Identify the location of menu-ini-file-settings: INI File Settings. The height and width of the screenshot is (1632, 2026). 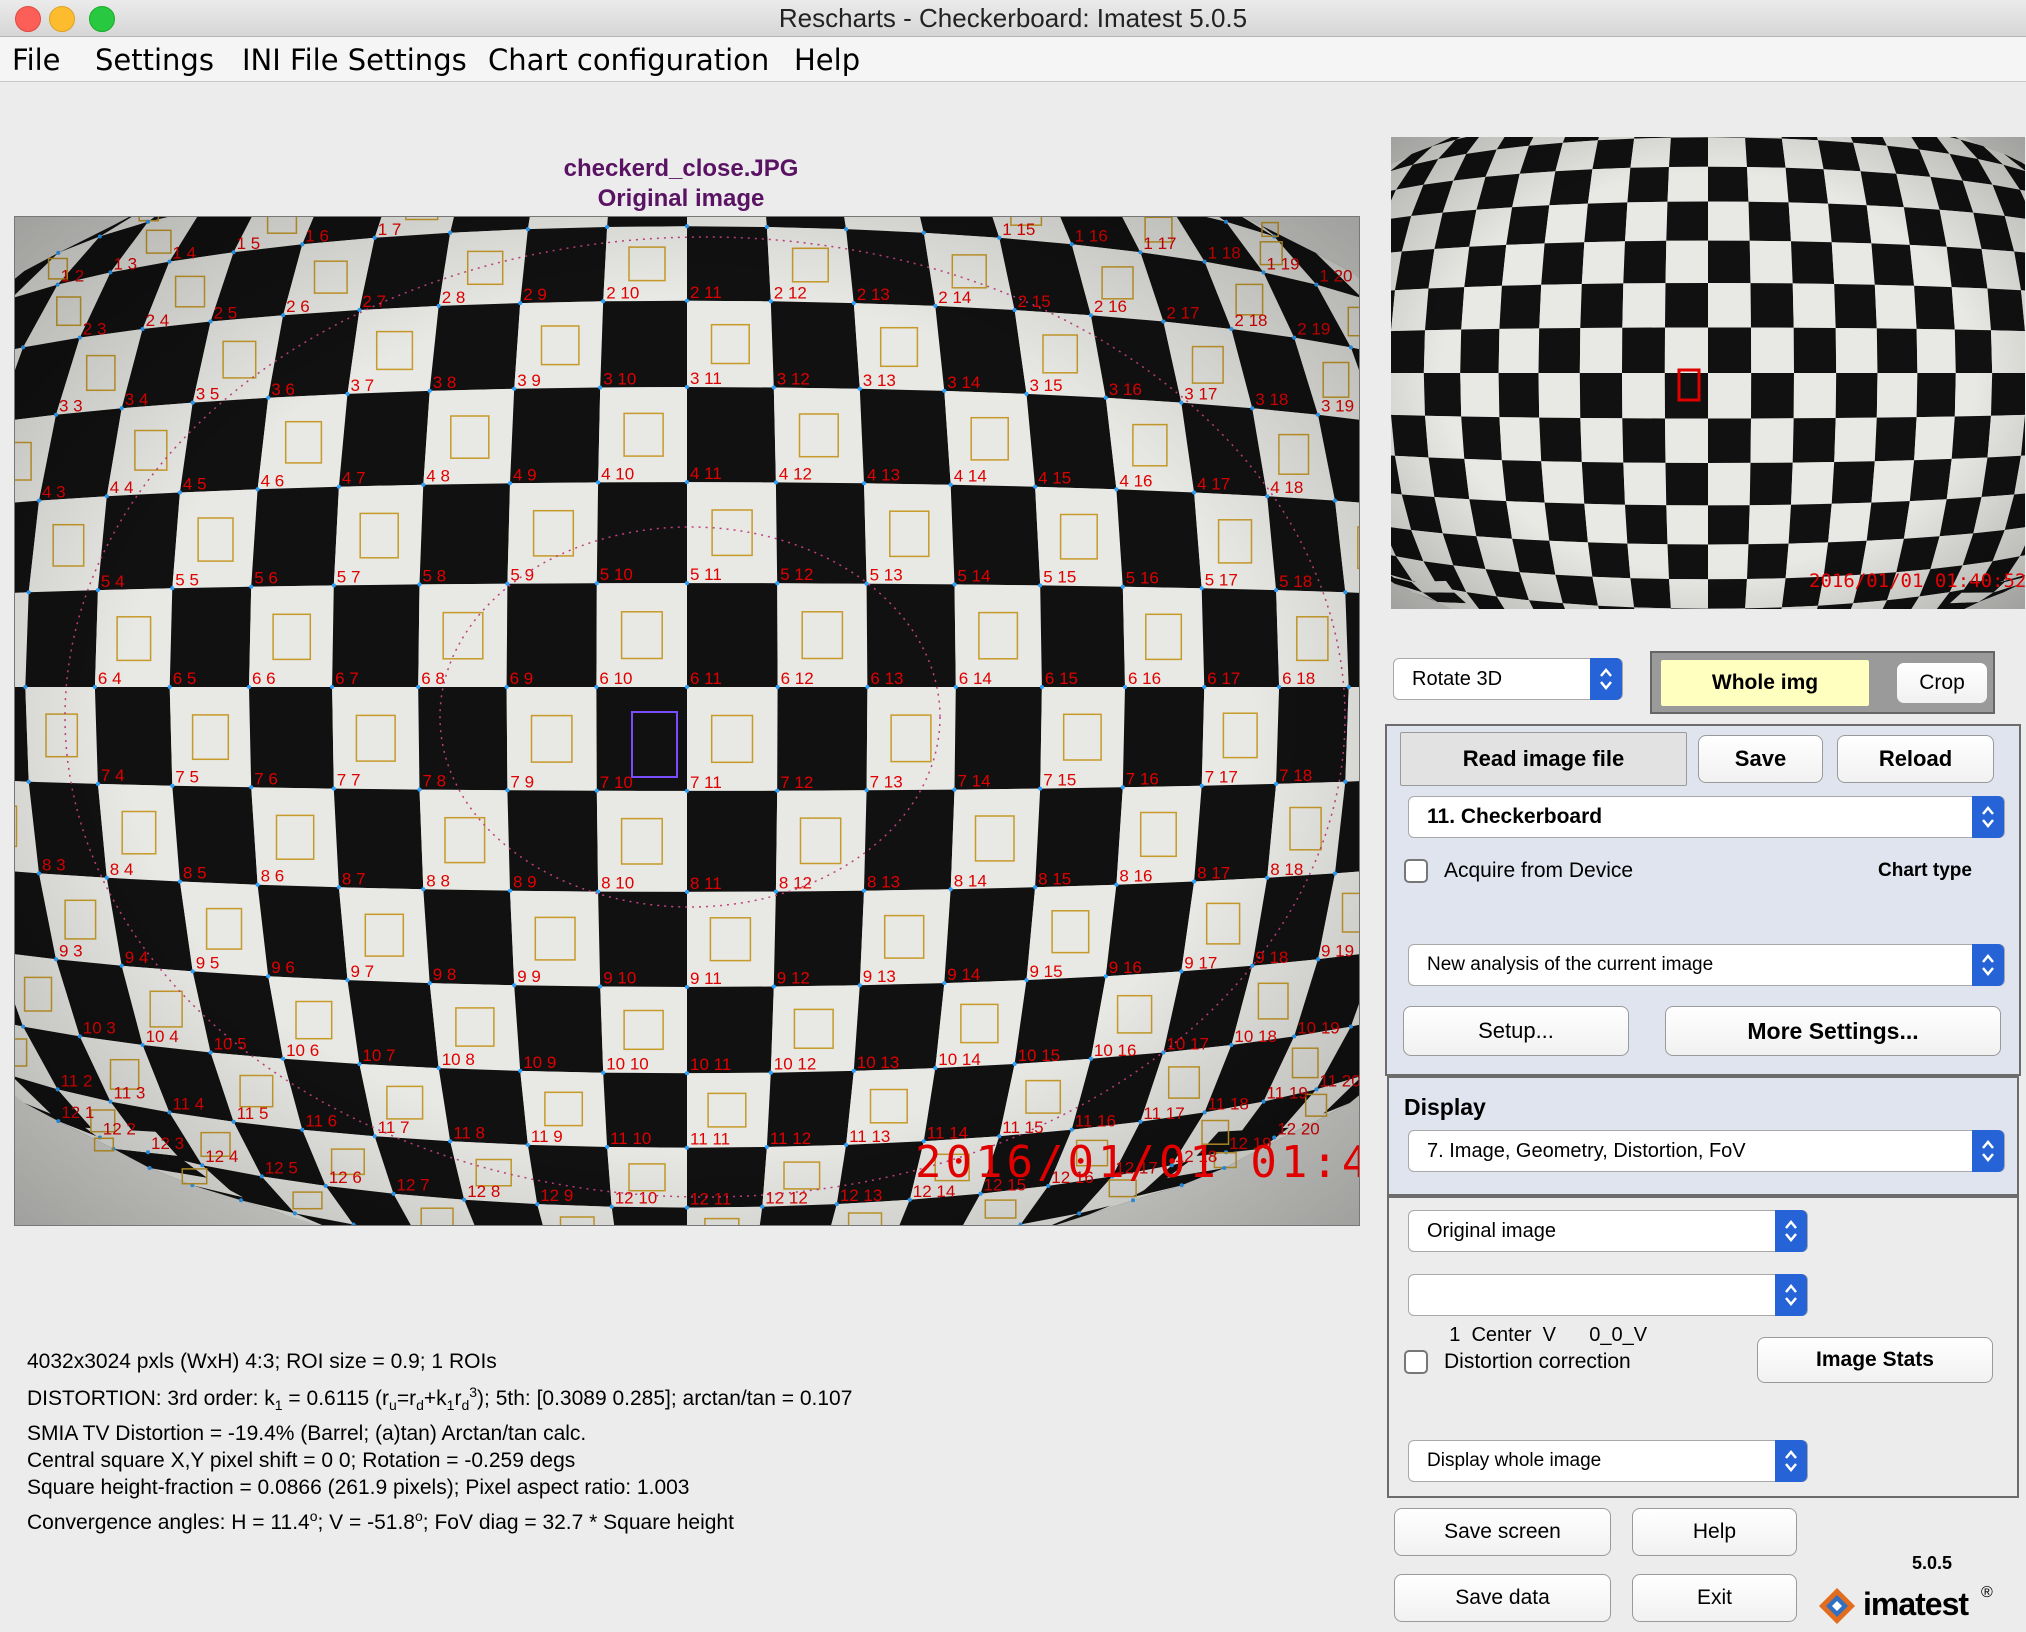
(354, 60).